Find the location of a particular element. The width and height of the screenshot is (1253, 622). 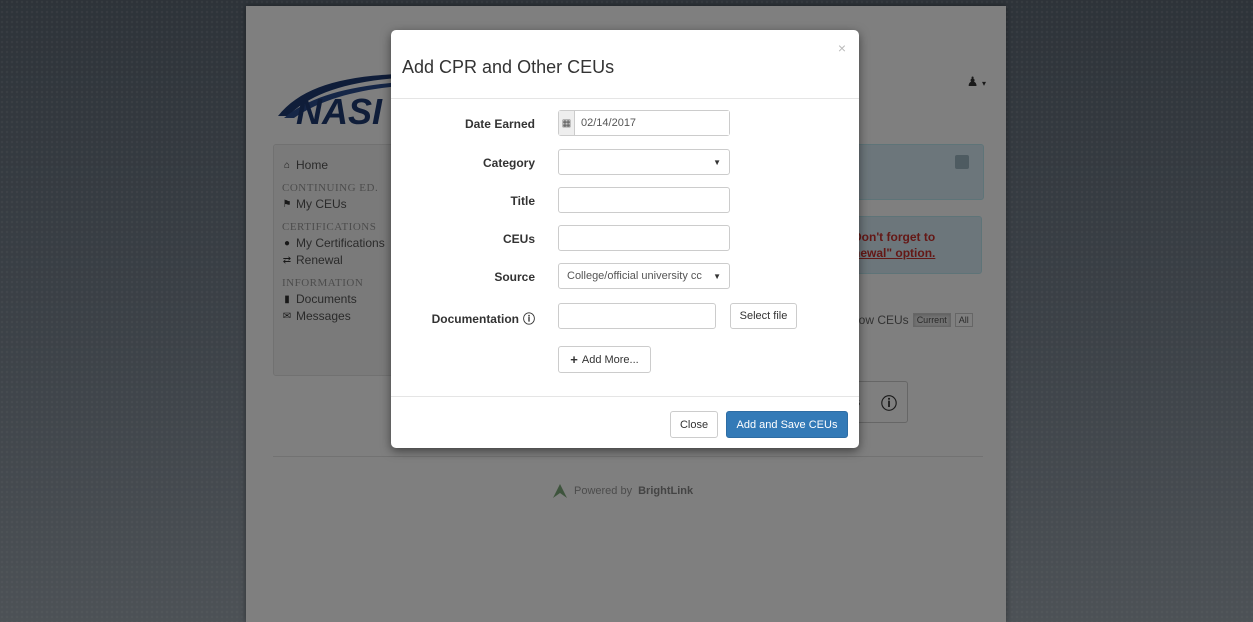

form-row-source: Source College/official university cc ▼ is located at coordinates (625, 277).